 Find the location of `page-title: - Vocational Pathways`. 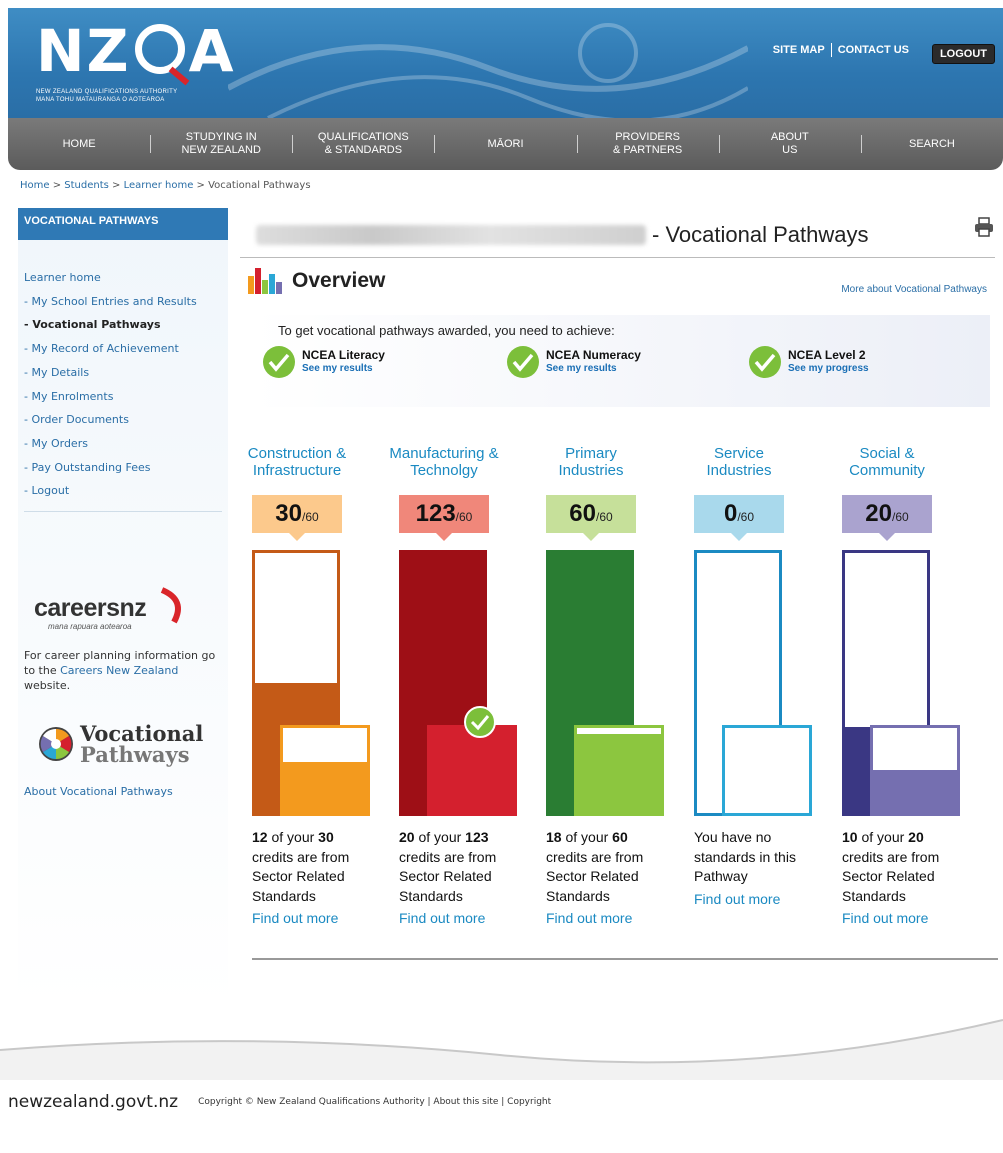

page-title: - Vocational Pathways is located at coordinates (562, 235).